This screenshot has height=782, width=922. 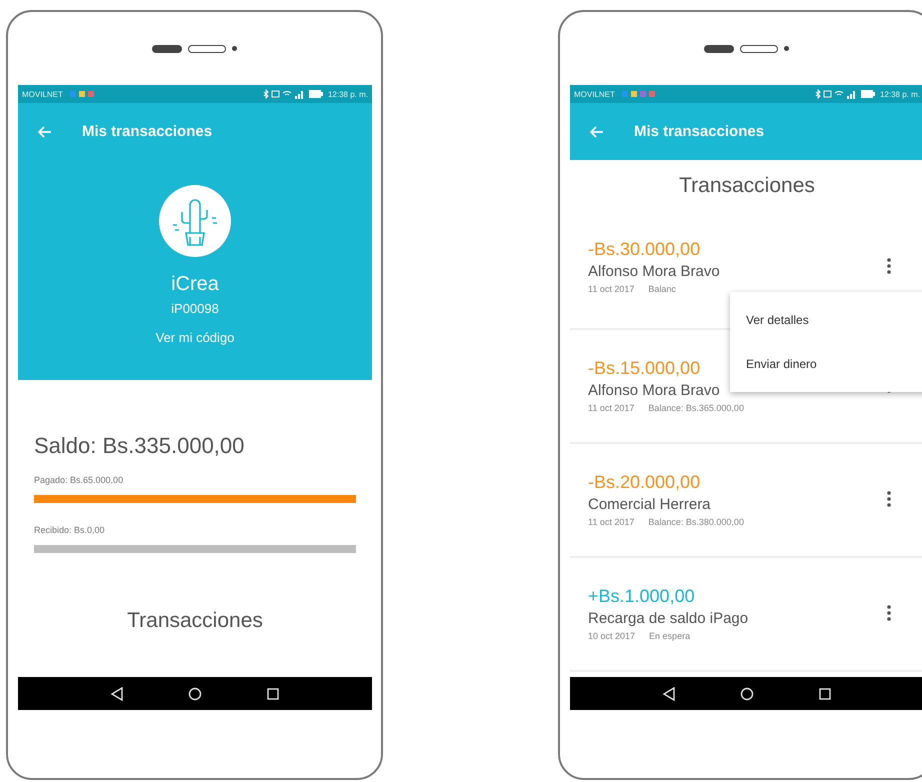 What do you see at coordinates (70, 530) in the screenshot?
I see `meter-label: Recibido: Bs.0,00` at bounding box center [70, 530].